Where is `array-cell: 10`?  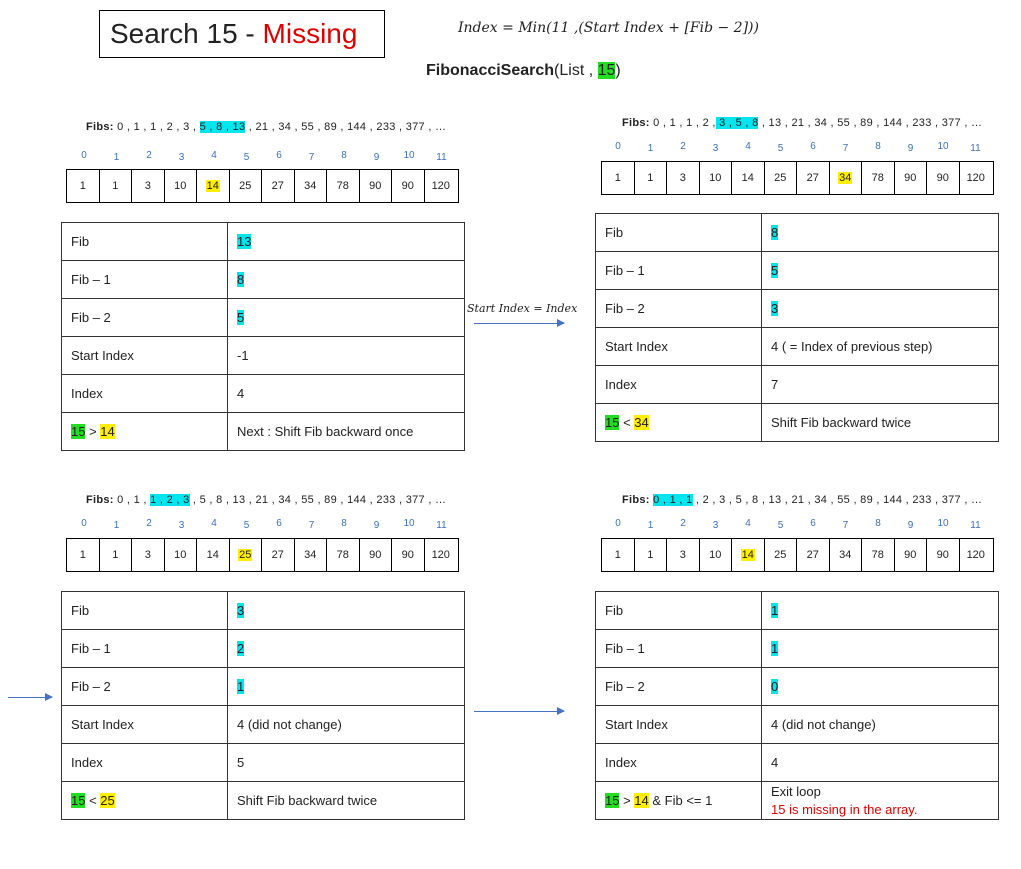 array-cell: 10 is located at coordinates (181, 186).